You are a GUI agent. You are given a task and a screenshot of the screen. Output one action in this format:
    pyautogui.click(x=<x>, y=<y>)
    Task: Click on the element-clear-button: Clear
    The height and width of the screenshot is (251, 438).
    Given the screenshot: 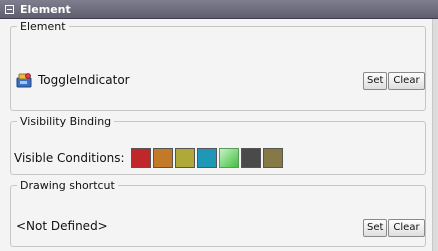 What is the action you would take?
    pyautogui.click(x=406, y=81)
    